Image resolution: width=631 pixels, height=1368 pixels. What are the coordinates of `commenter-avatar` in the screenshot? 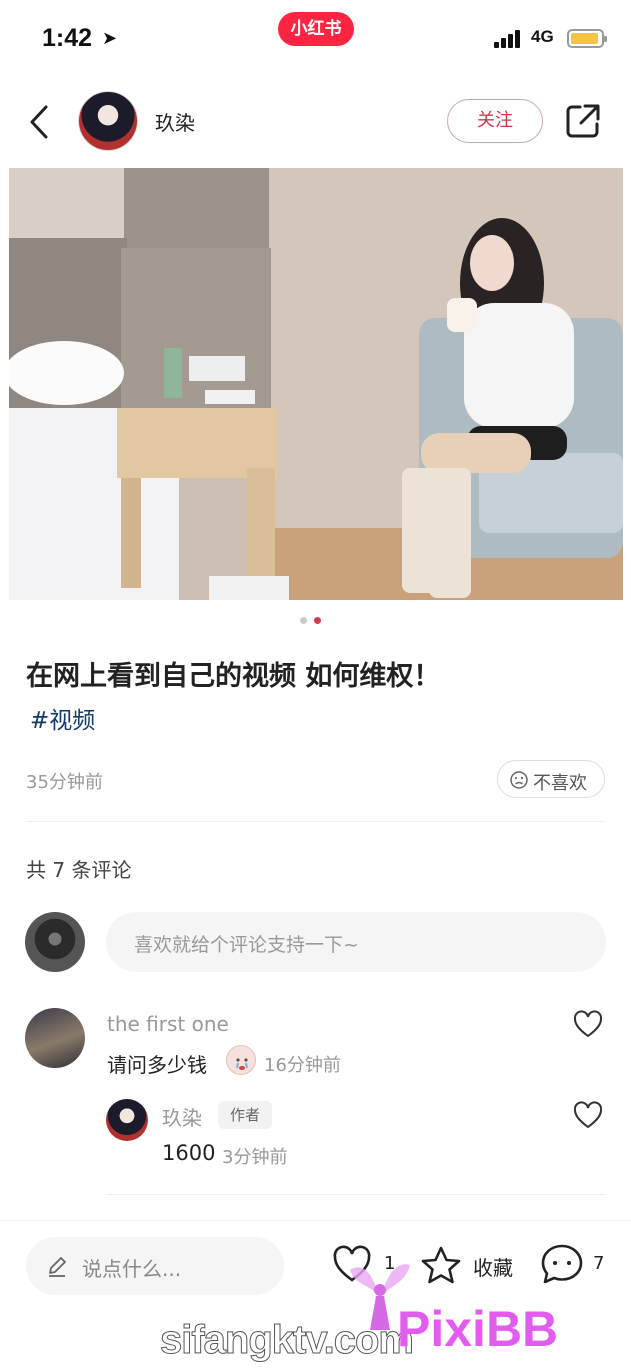 It's located at (55, 1038).